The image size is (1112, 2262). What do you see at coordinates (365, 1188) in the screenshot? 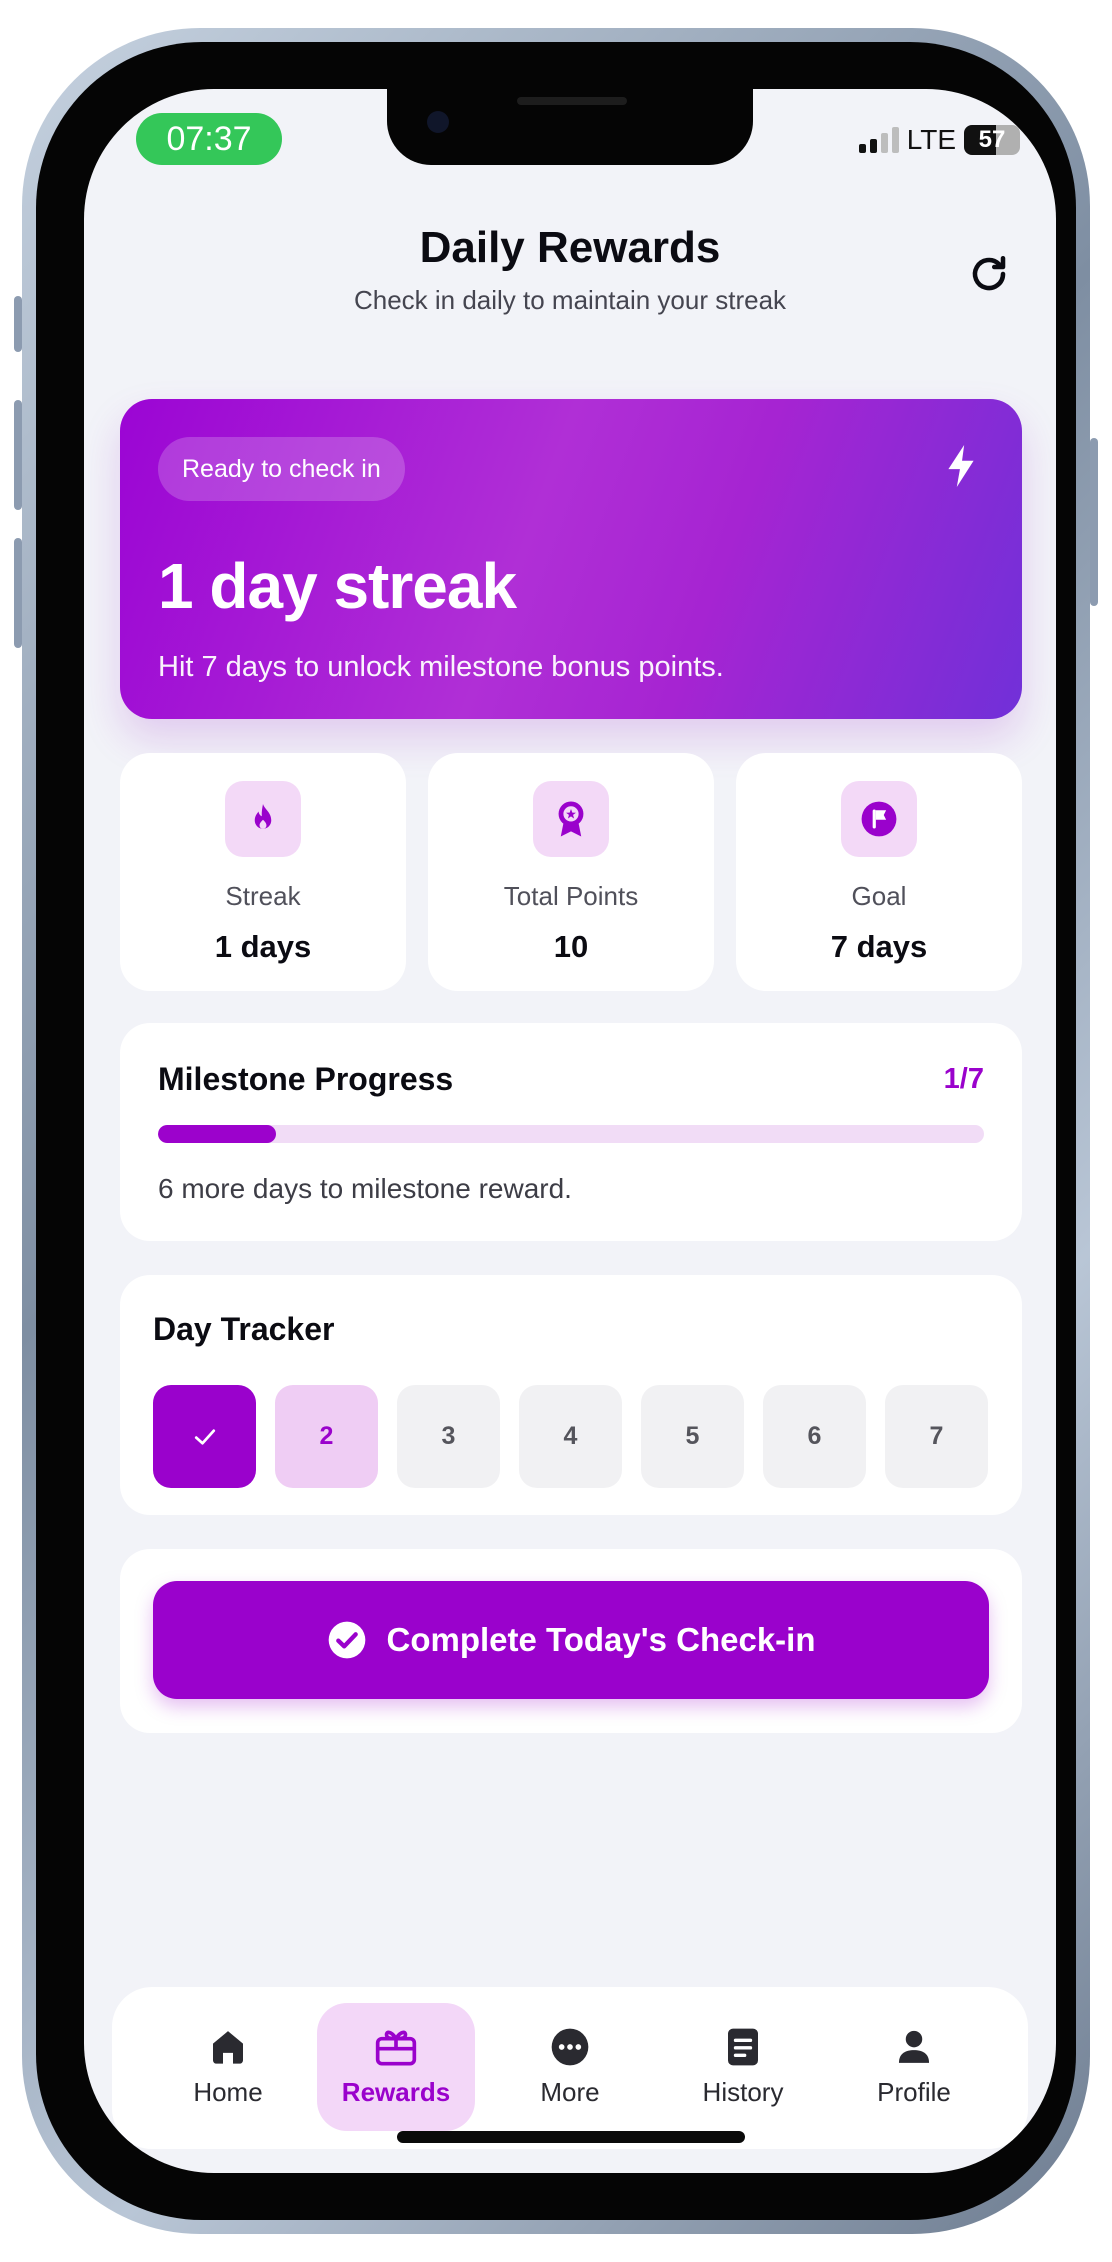
I see `milestone-note: 6 more days to milestone reward.` at bounding box center [365, 1188].